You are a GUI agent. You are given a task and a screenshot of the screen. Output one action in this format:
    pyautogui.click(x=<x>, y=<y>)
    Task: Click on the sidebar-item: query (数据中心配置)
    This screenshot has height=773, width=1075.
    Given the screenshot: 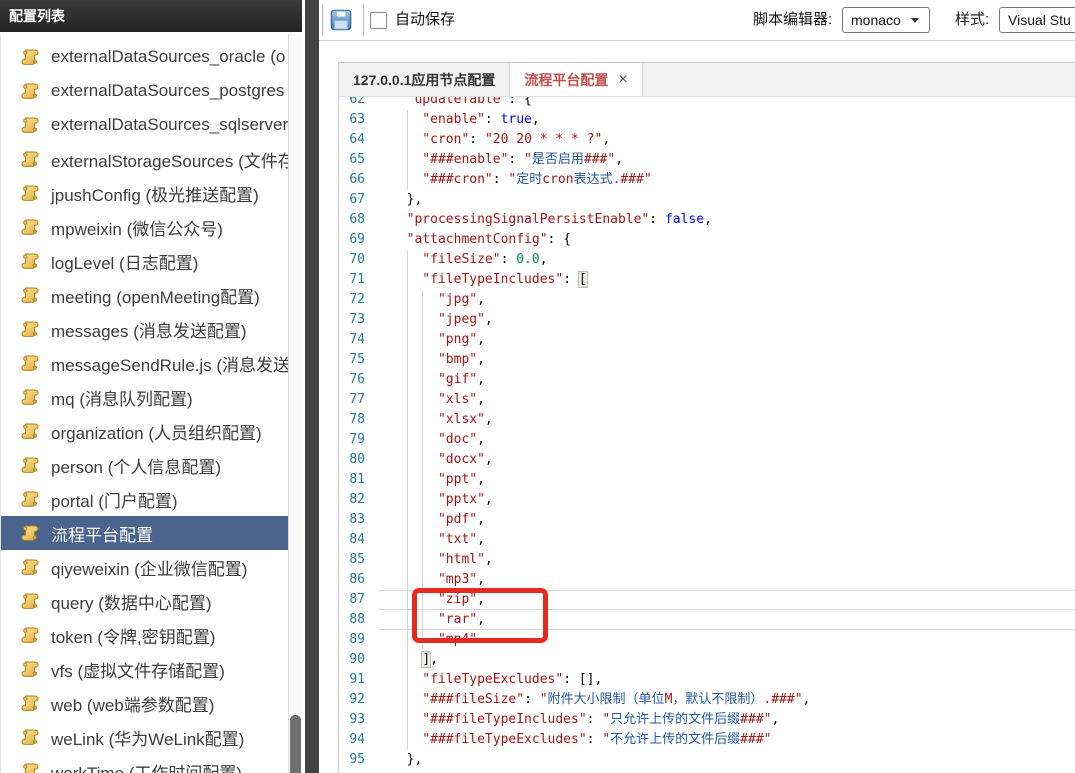 What is the action you would take?
    pyautogui.click(x=145, y=601)
    